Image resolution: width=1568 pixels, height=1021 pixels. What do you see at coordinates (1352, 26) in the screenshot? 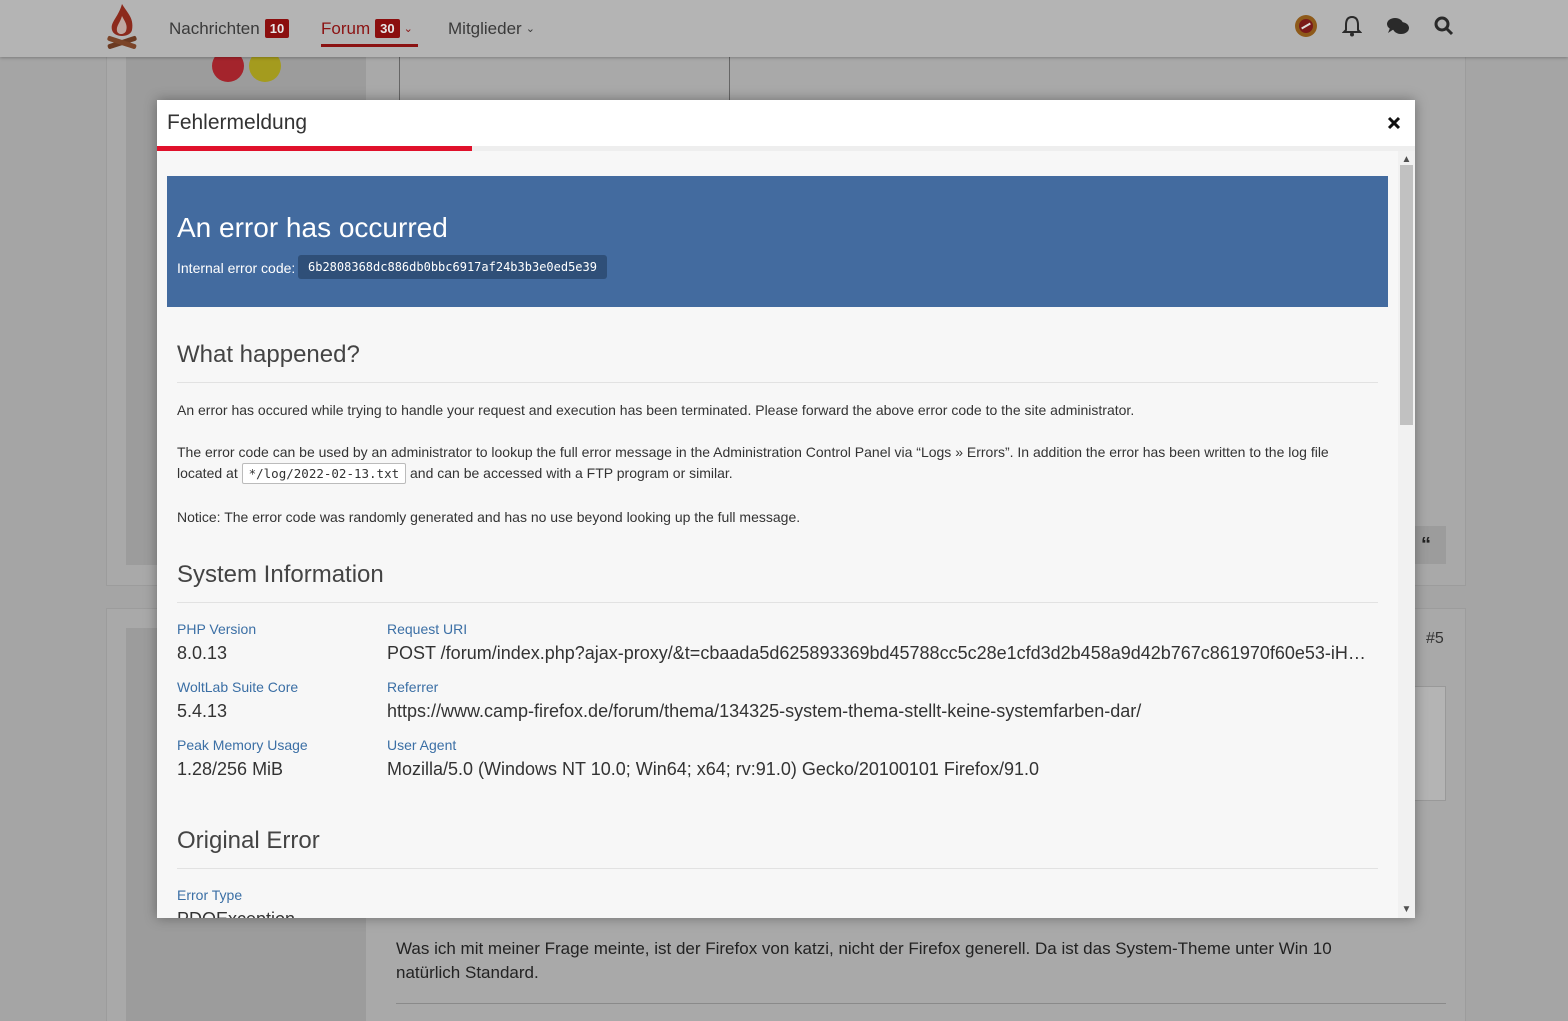
I see `bell-icon` at bounding box center [1352, 26].